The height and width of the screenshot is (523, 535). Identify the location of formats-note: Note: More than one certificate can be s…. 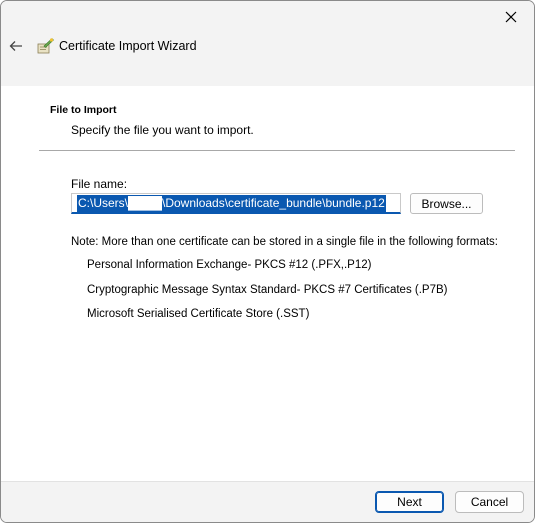
(285, 242).